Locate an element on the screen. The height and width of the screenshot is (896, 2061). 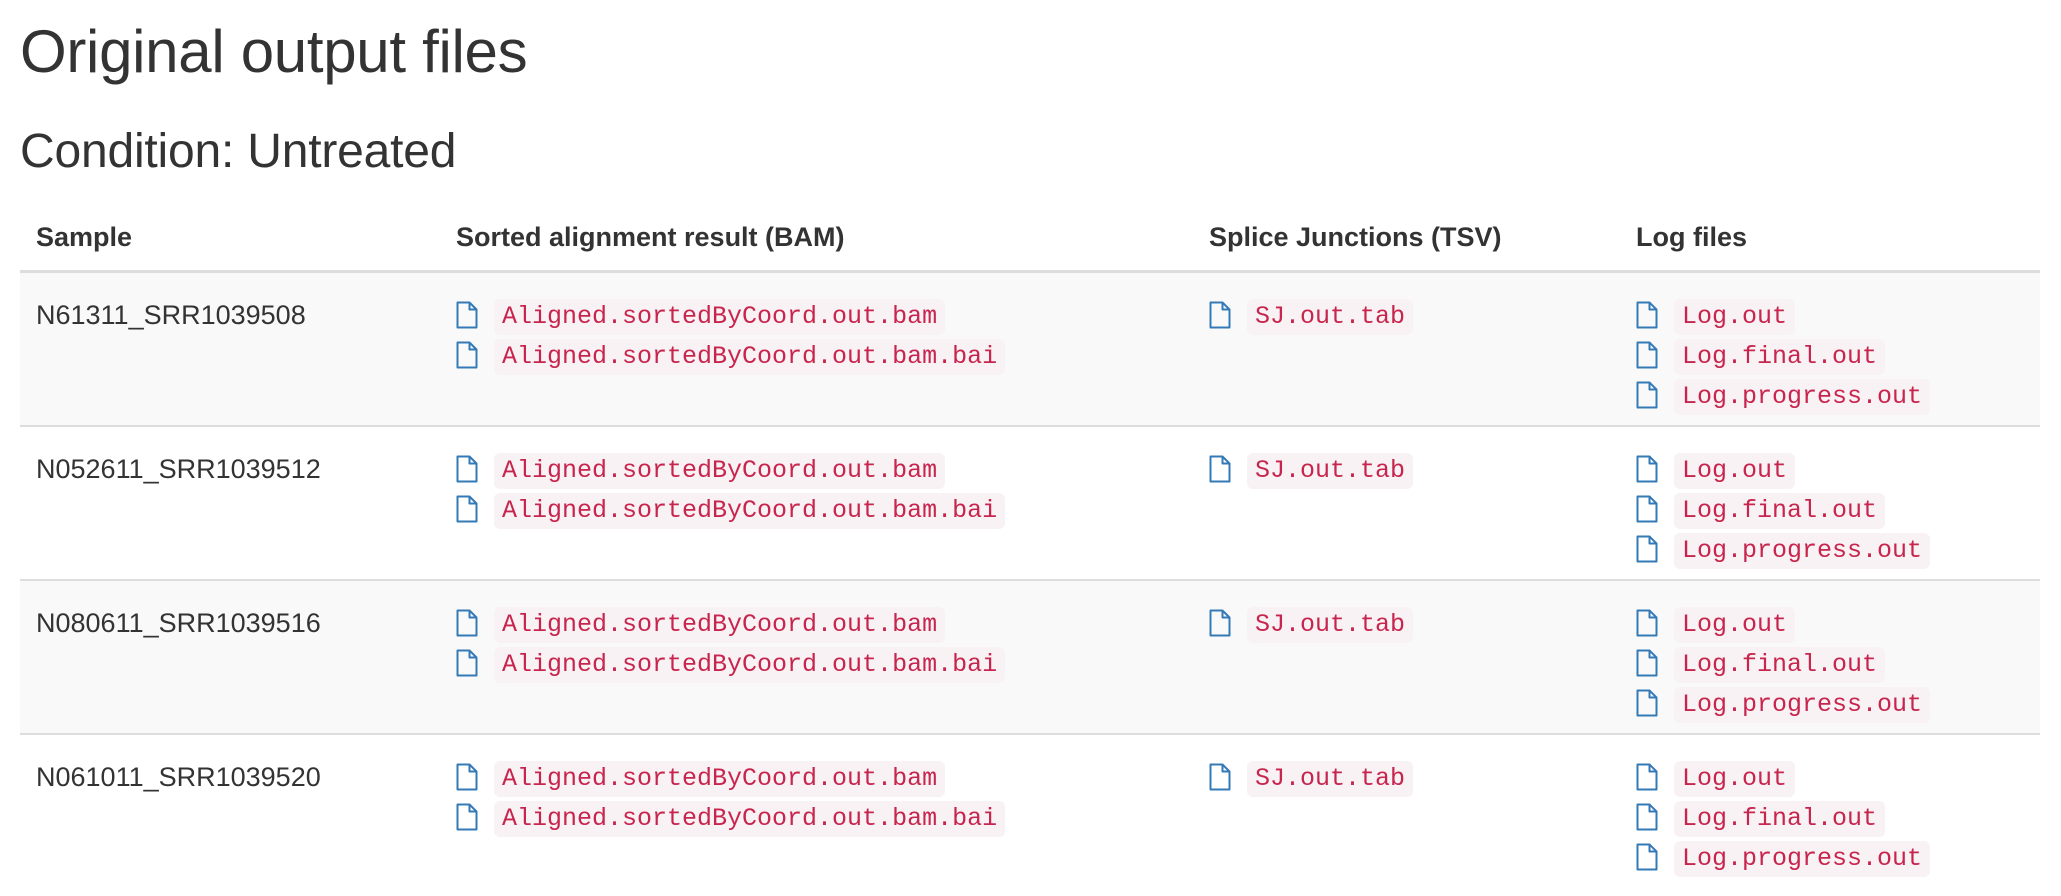
sample-cell: N061011_SRR1039520 is located at coordinates (230, 811).